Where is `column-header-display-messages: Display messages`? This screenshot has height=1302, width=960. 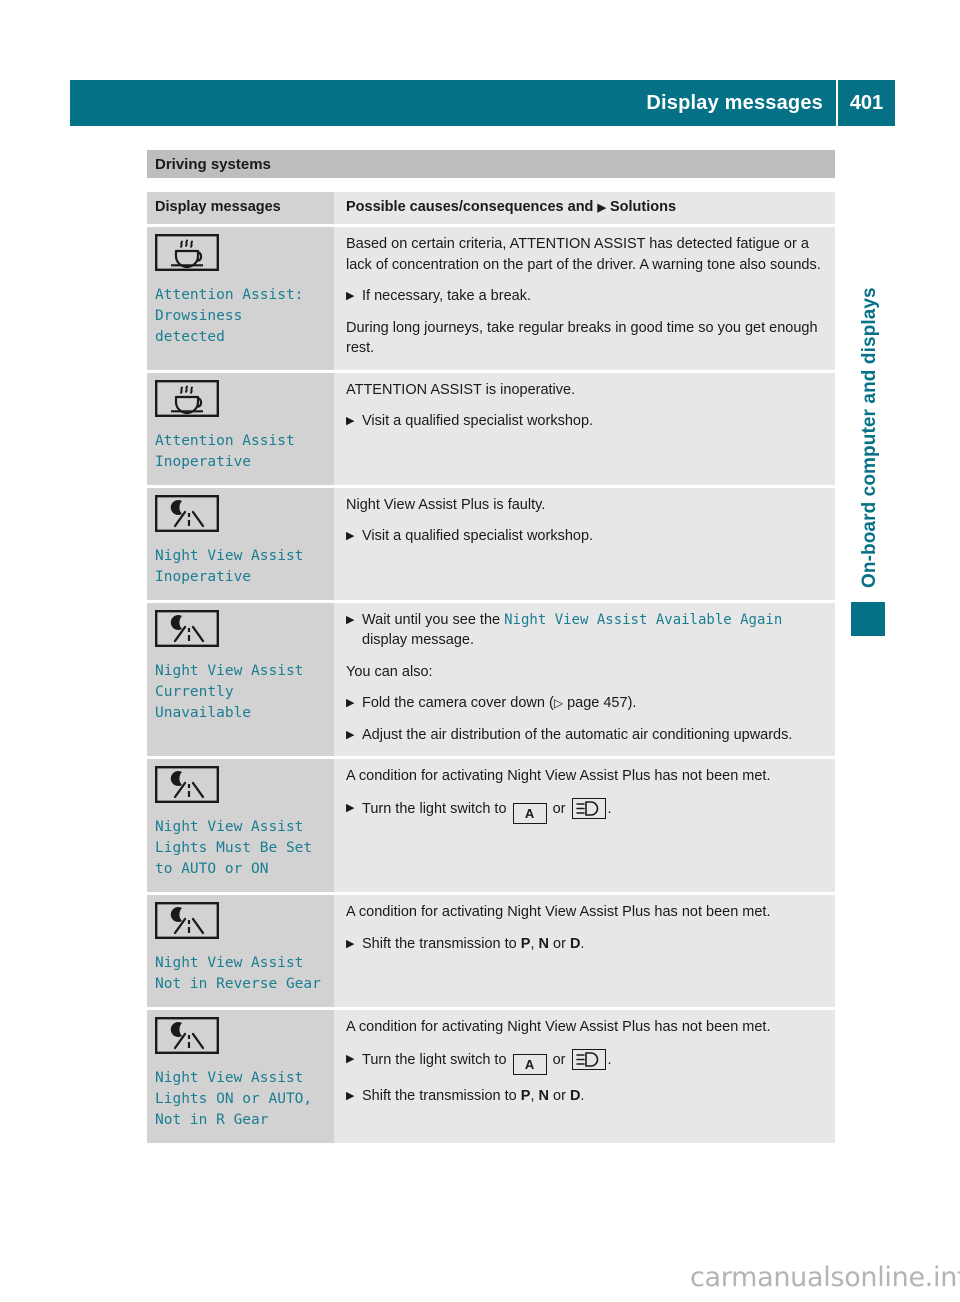 column-header-display-messages: Display messages is located at coordinates (218, 207).